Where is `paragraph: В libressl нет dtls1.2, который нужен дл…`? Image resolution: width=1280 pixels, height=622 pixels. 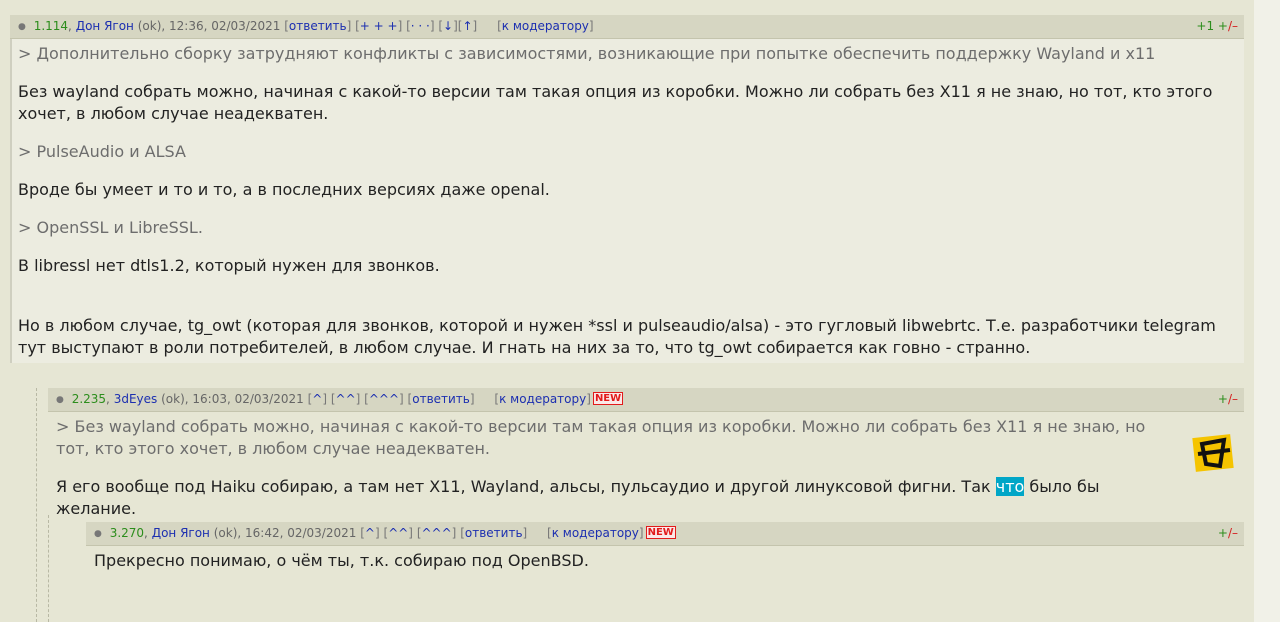
paragraph: В libressl нет dtls1.2, который нужен дл… is located at coordinates (229, 265).